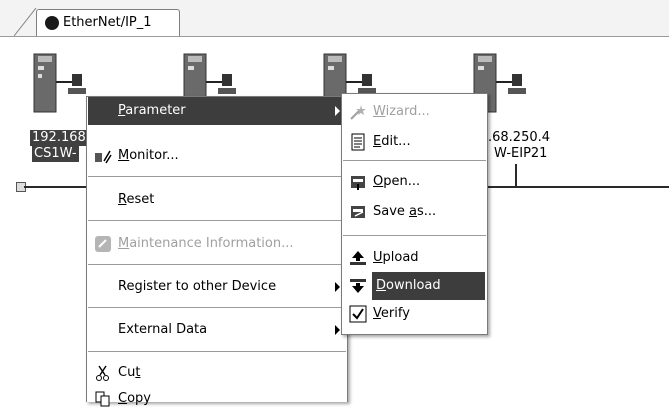 The image size is (669, 413). Describe the element at coordinates (217, 373) in the screenshot. I see `menu-item-cut: Cut` at that location.